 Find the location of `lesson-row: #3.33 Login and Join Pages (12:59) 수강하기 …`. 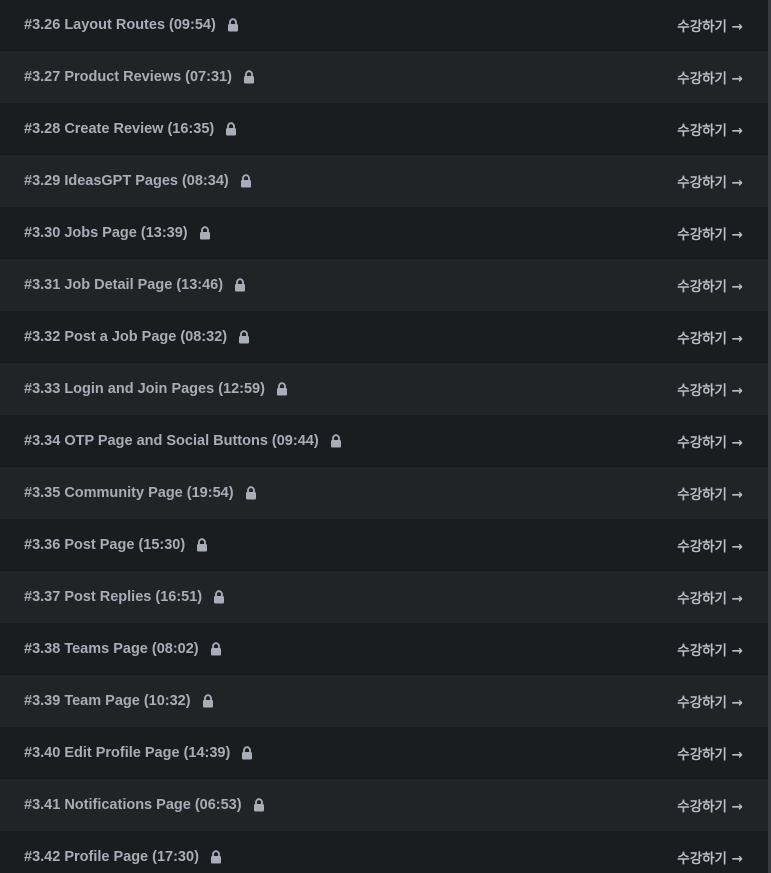

lesson-row: #3.33 Login and Join Pages (12:59) 수강하기 … is located at coordinates (384, 389).